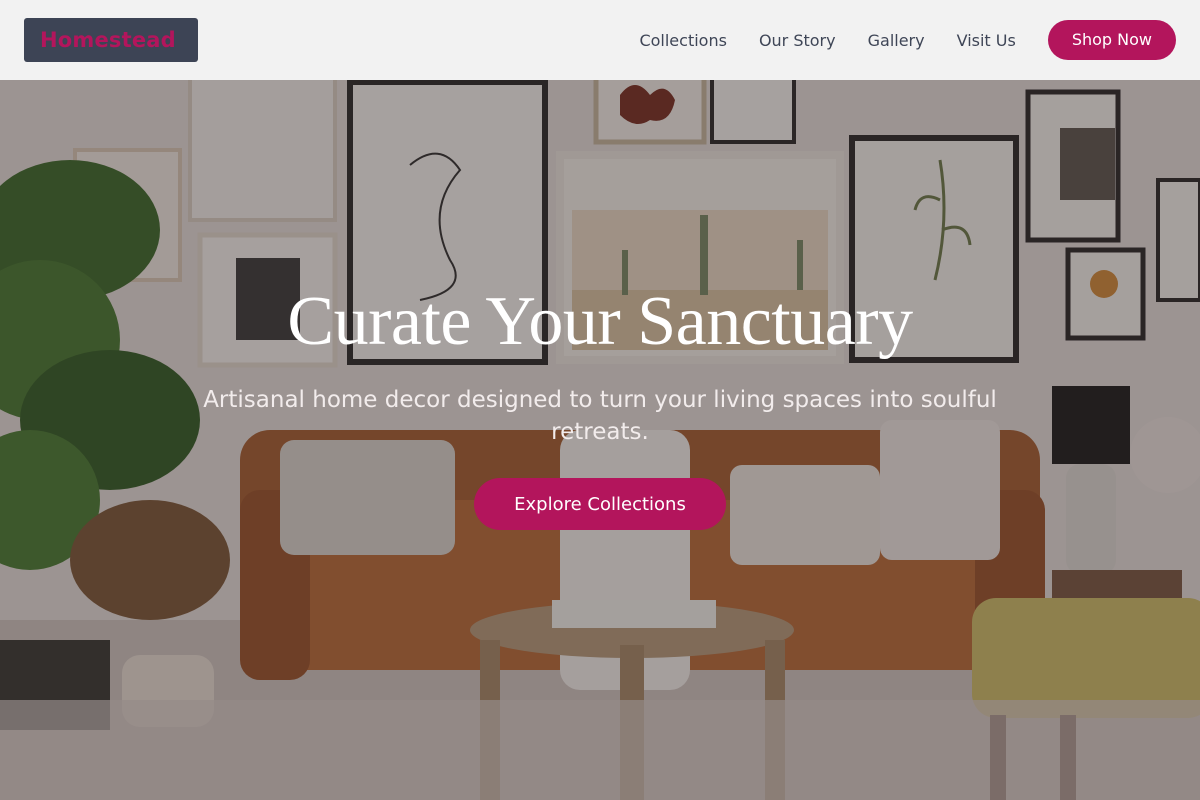 The height and width of the screenshot is (800, 1200). What do you see at coordinates (986, 40) in the screenshot?
I see `nav-link-visit-us: Visit Us` at bounding box center [986, 40].